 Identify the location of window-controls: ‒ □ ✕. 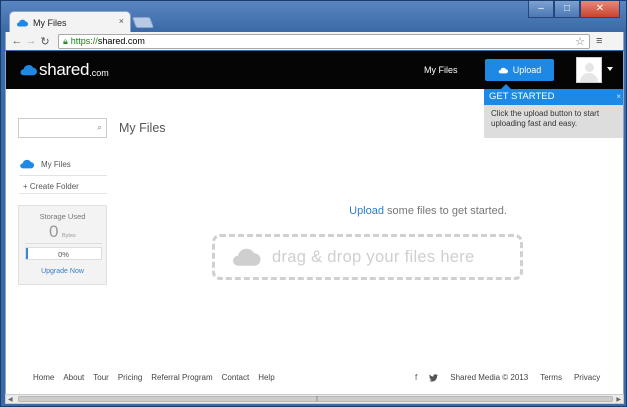
(574, 9).